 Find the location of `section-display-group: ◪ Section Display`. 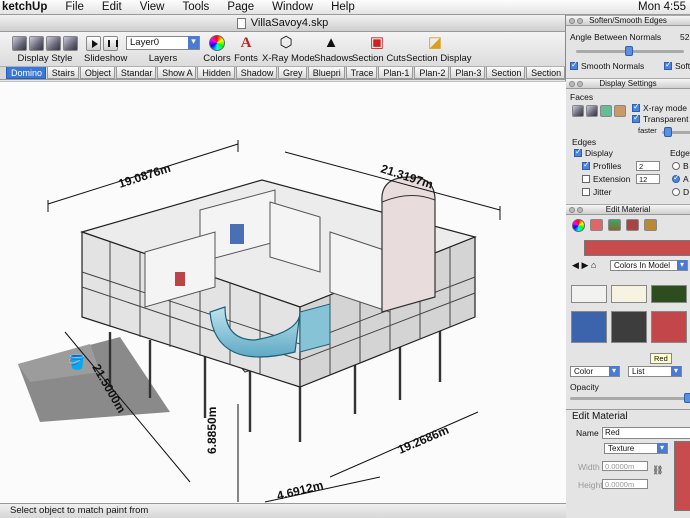

section-display-group: ◪ Section Display is located at coordinates (438, 50).